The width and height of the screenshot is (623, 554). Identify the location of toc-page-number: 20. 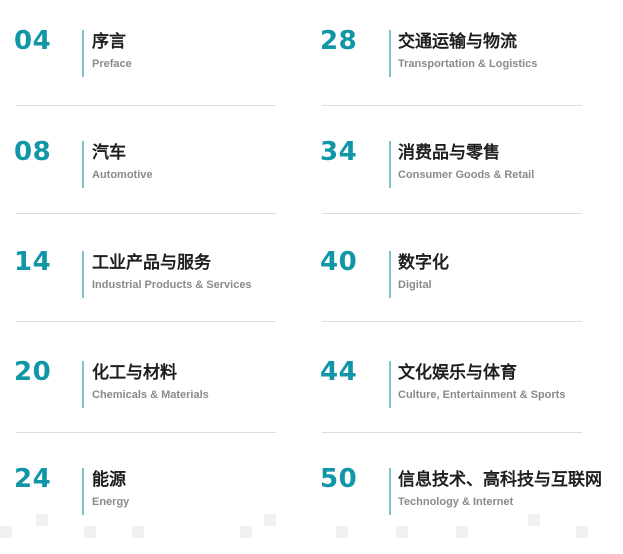
(33, 372).